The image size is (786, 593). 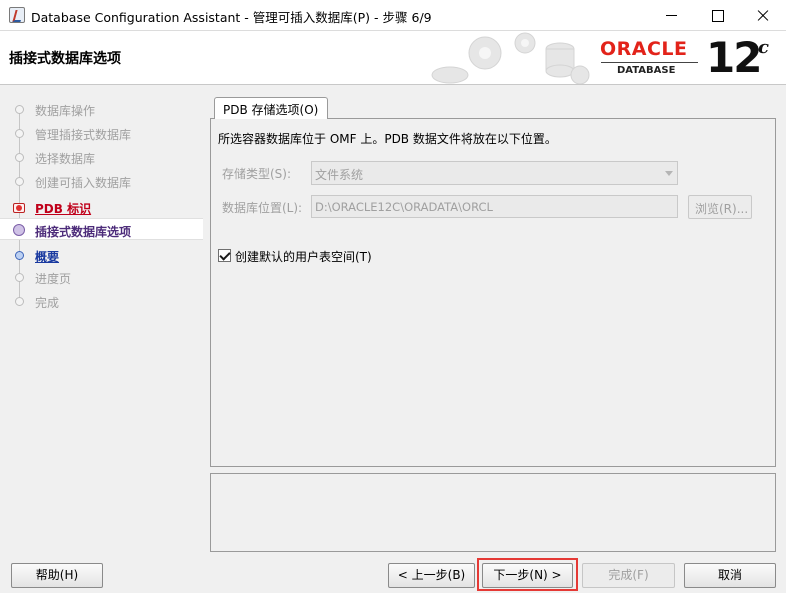 I want to click on logo-divider, so click(x=649, y=62).